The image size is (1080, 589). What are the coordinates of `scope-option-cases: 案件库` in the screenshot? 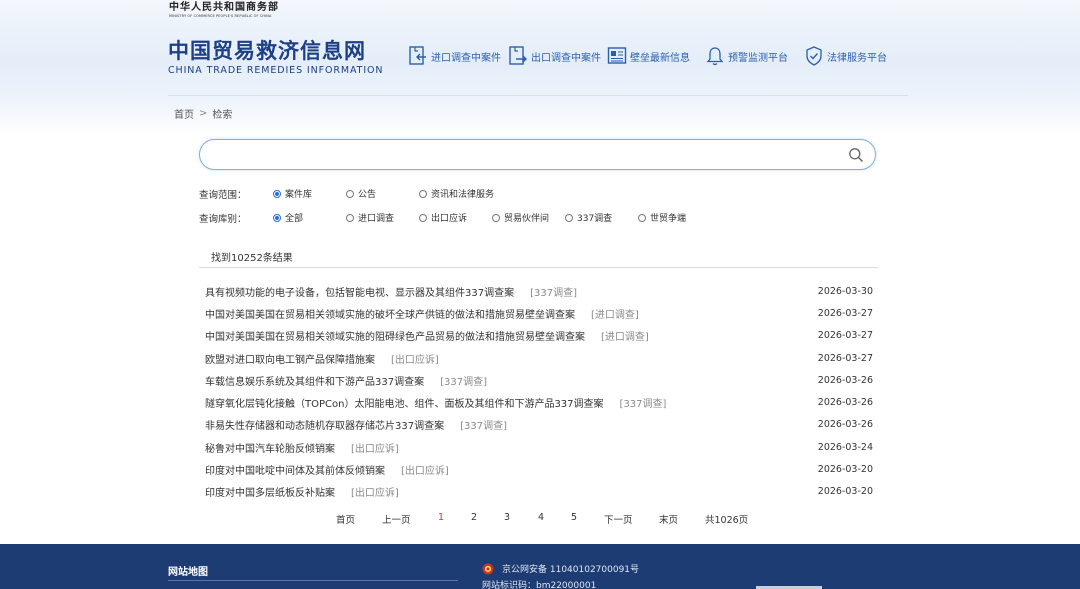 It's located at (292, 193).